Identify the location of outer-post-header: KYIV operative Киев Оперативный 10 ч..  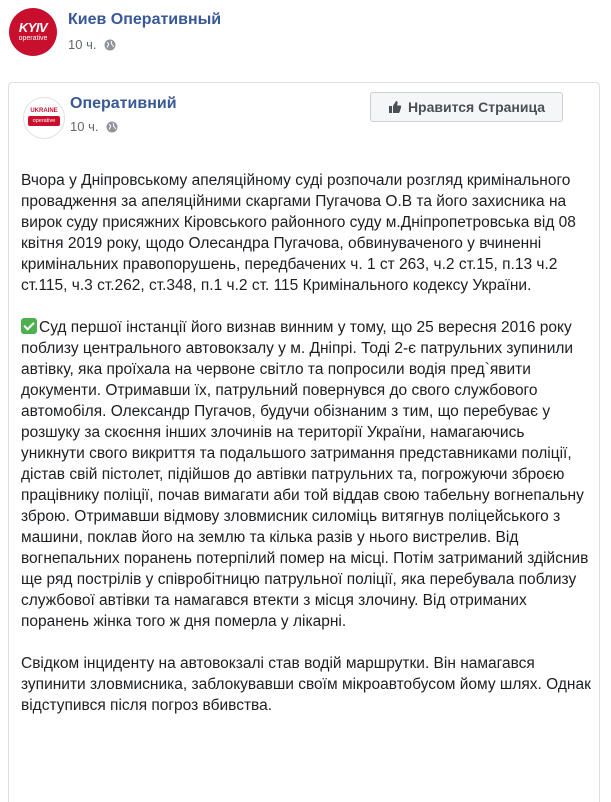
(305, 30).